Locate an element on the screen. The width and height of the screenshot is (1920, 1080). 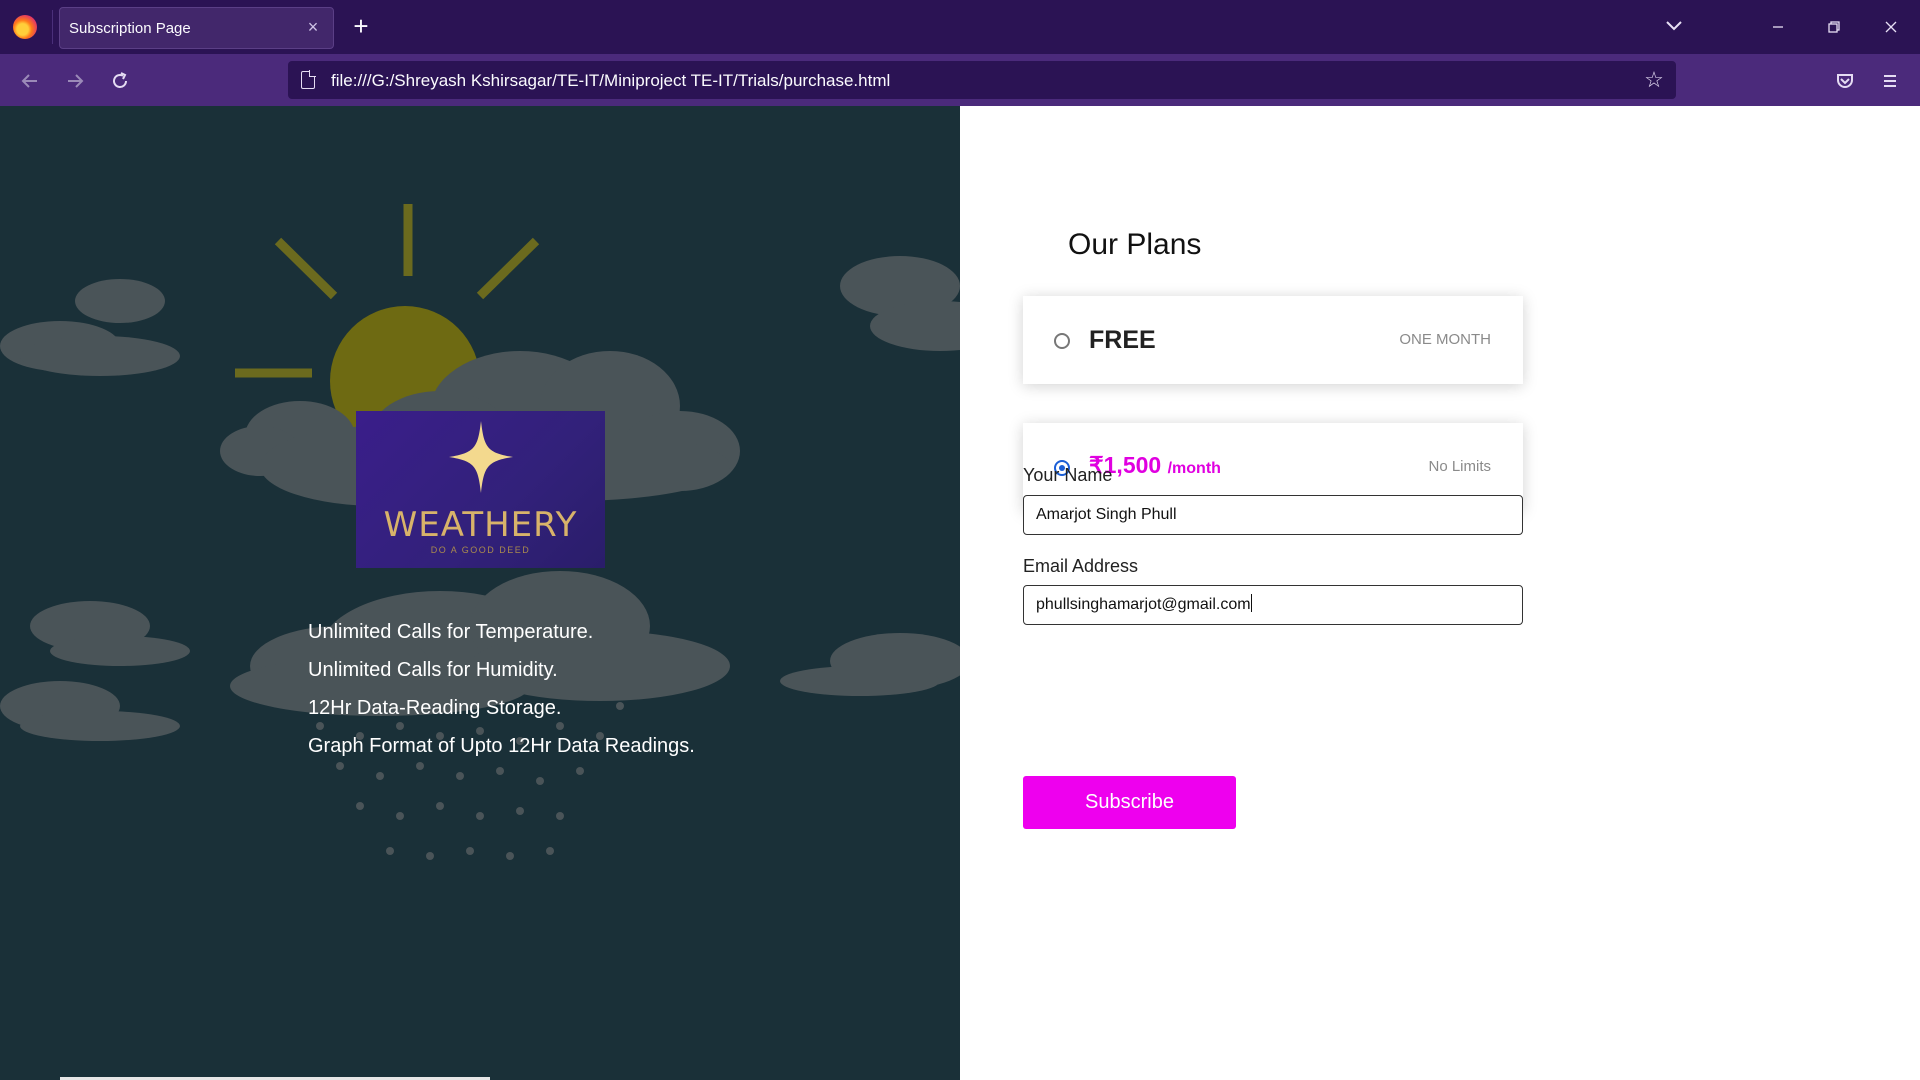
weathery-logo: WEATHERY DO A GOOD DEED is located at coordinates (480, 489).